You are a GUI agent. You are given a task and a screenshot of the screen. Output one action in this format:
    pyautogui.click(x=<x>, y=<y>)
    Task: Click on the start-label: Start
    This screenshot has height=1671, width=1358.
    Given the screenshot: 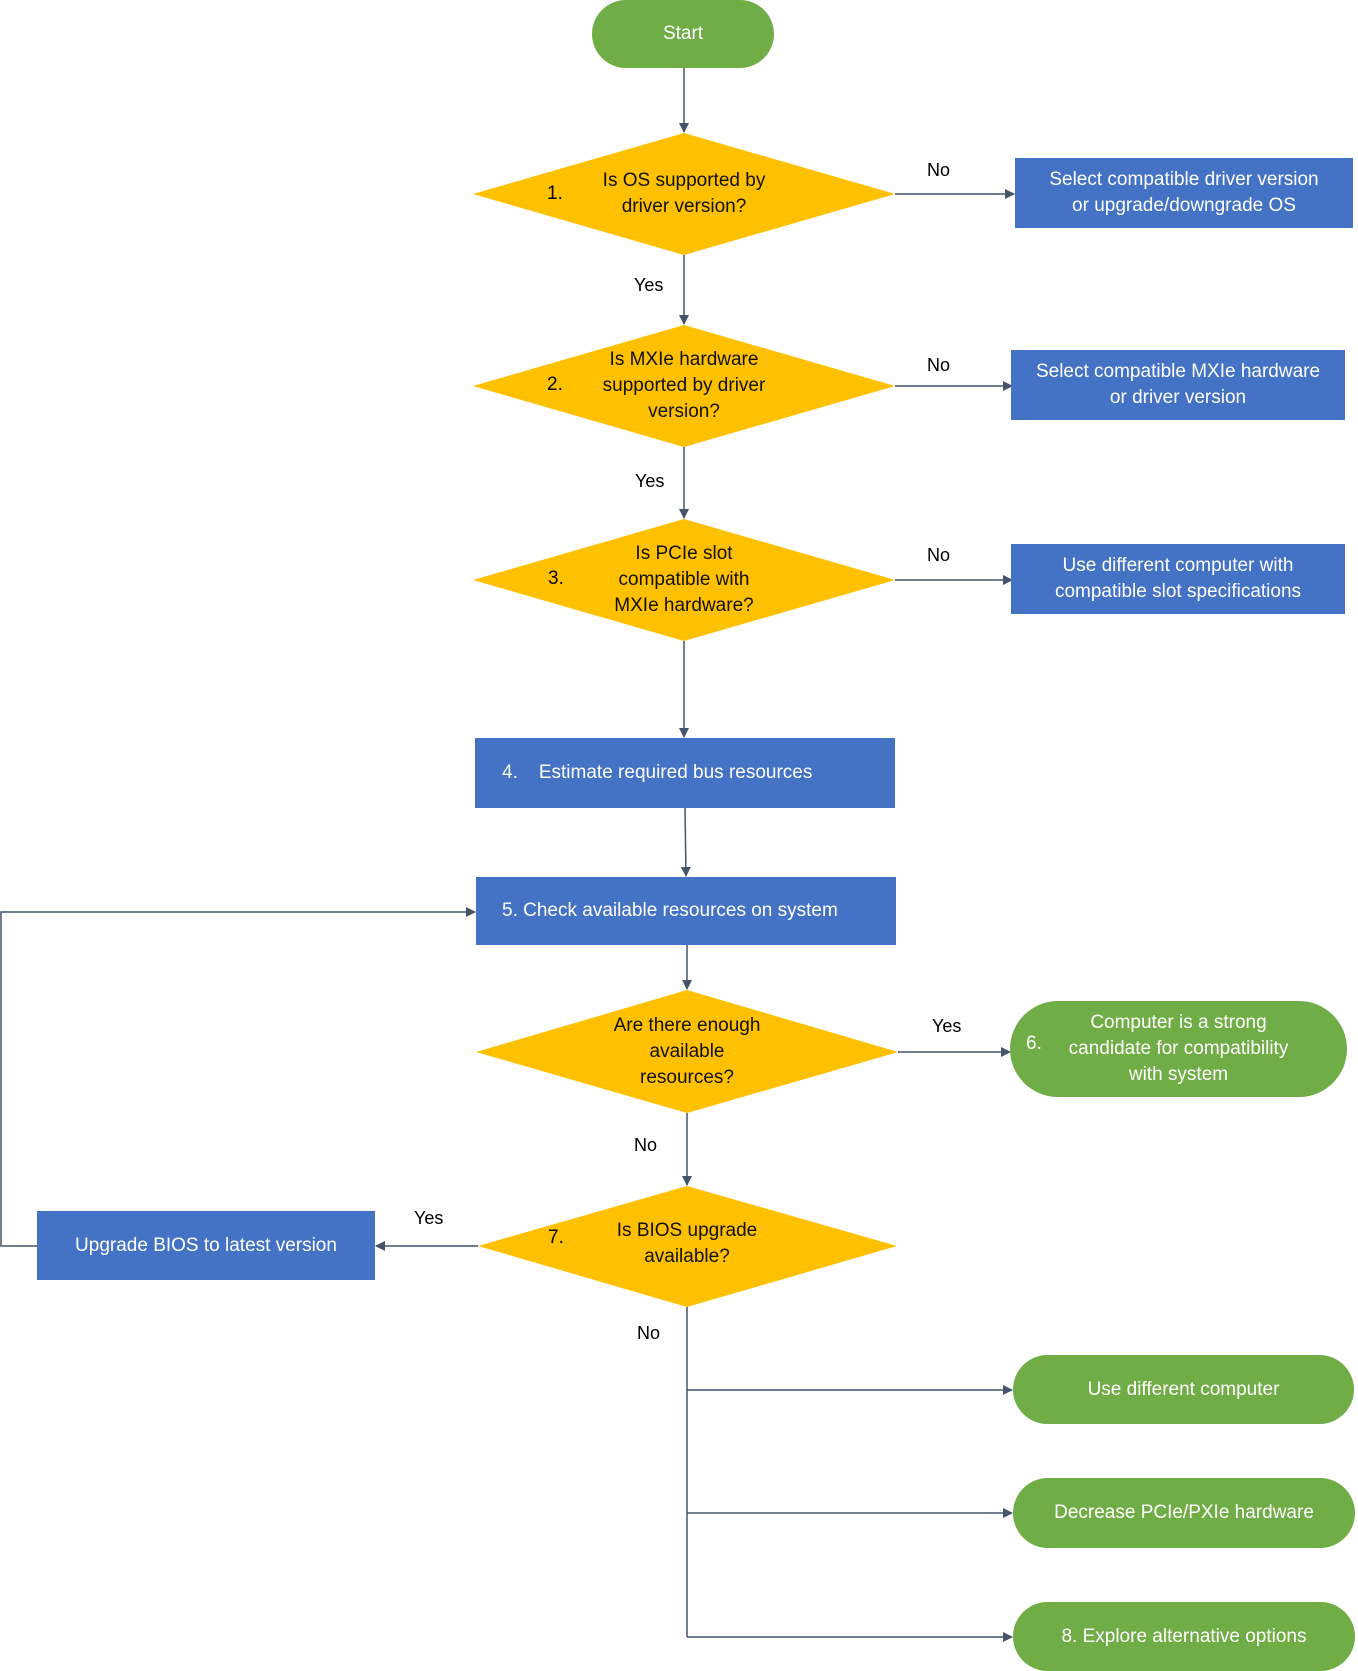 What is the action you would take?
    pyautogui.click(x=683, y=33)
    